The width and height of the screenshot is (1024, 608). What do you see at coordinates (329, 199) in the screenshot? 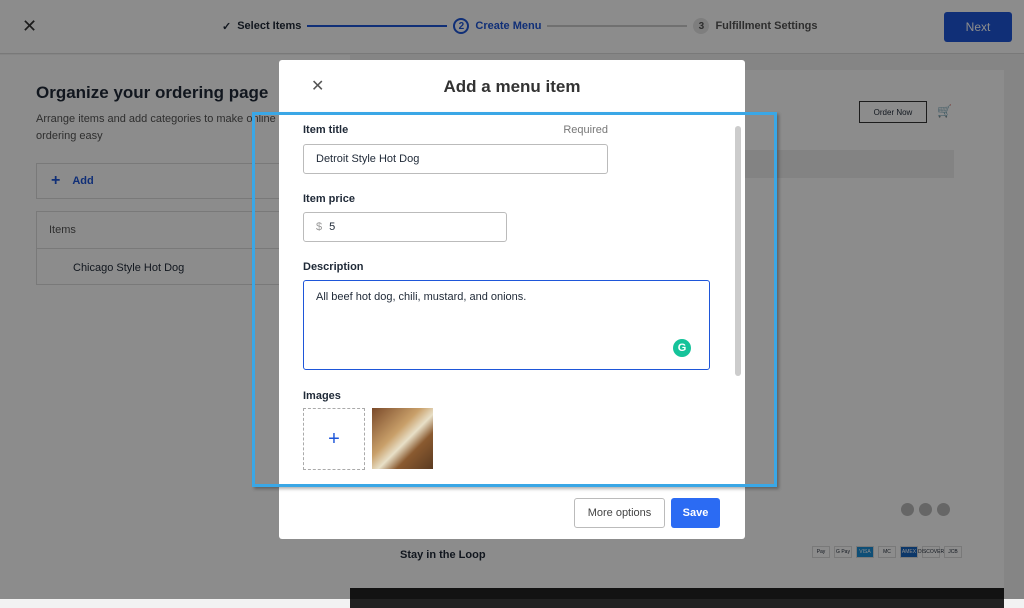
I see `item-price-label: Item price` at bounding box center [329, 199].